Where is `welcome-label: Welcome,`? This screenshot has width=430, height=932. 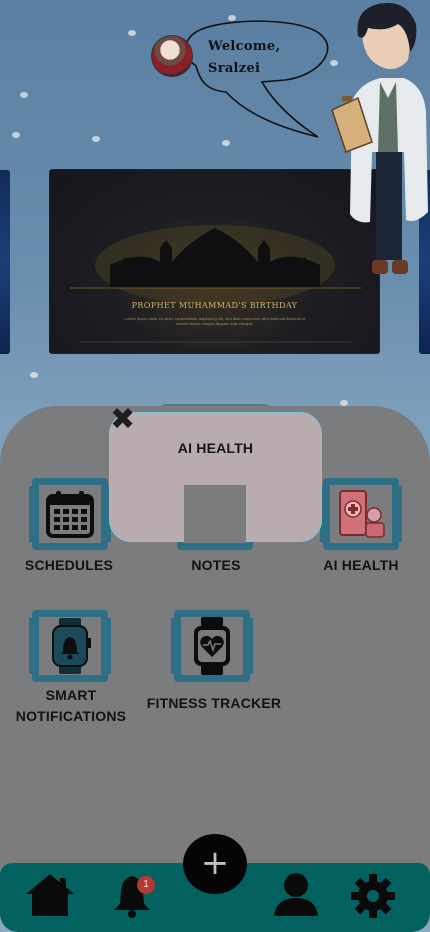 welcome-label: Welcome, is located at coordinates (244, 46).